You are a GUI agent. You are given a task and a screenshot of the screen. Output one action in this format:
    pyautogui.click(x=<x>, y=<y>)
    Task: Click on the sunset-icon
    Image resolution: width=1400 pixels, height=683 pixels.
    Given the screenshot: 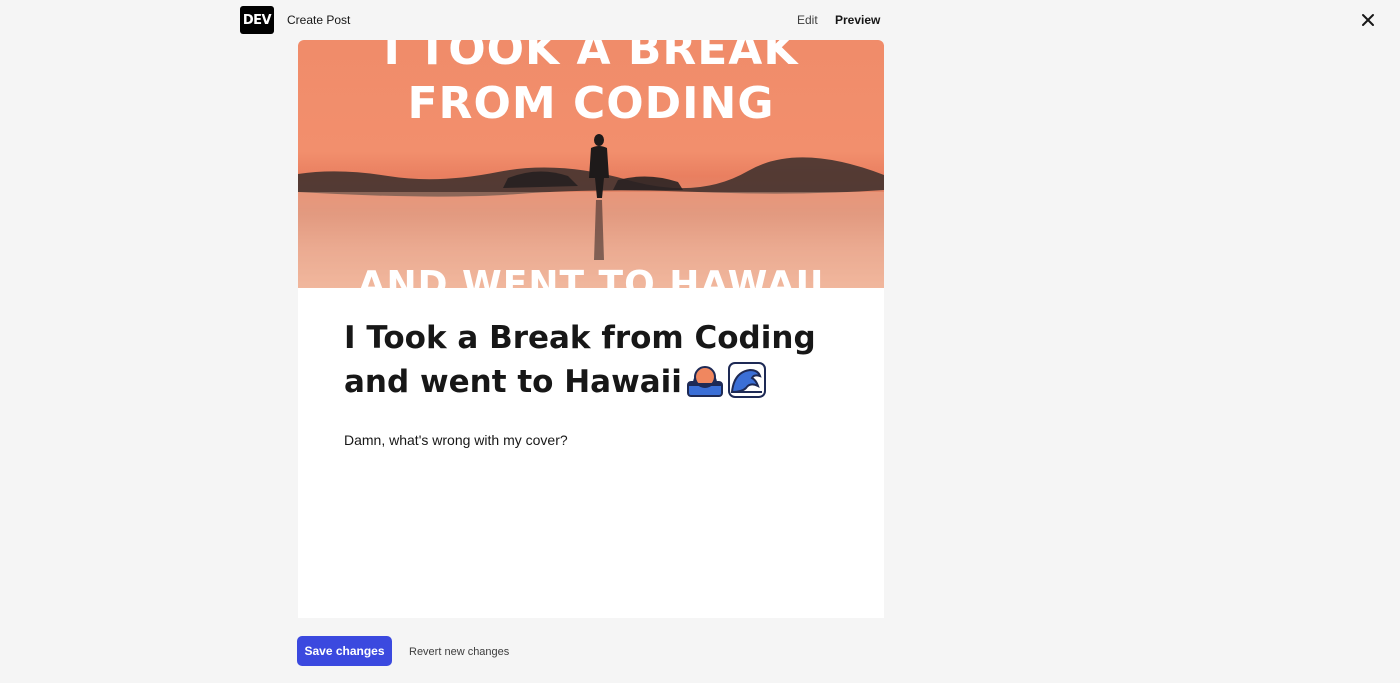 What is the action you would take?
    pyautogui.click(x=705, y=380)
    